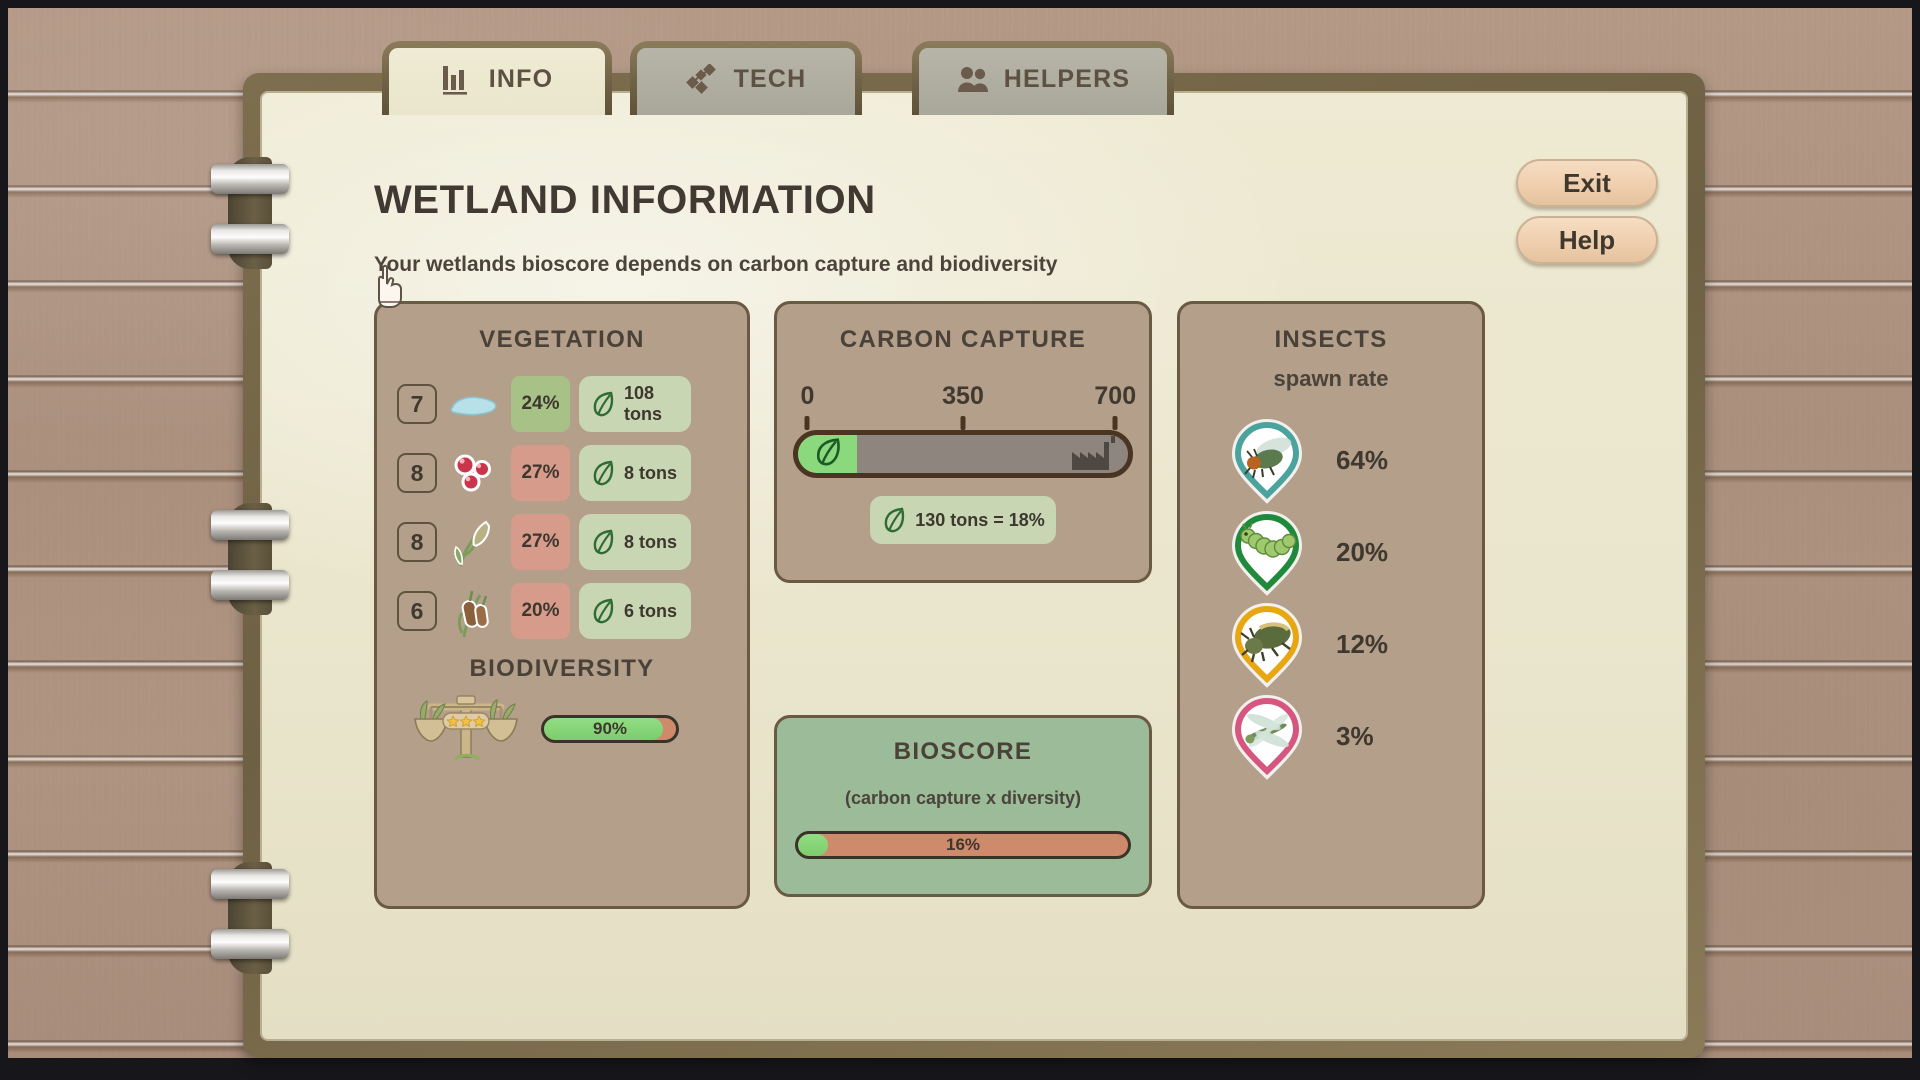  What do you see at coordinates (521, 79) in the screenshot?
I see `tab-info-label: INFO` at bounding box center [521, 79].